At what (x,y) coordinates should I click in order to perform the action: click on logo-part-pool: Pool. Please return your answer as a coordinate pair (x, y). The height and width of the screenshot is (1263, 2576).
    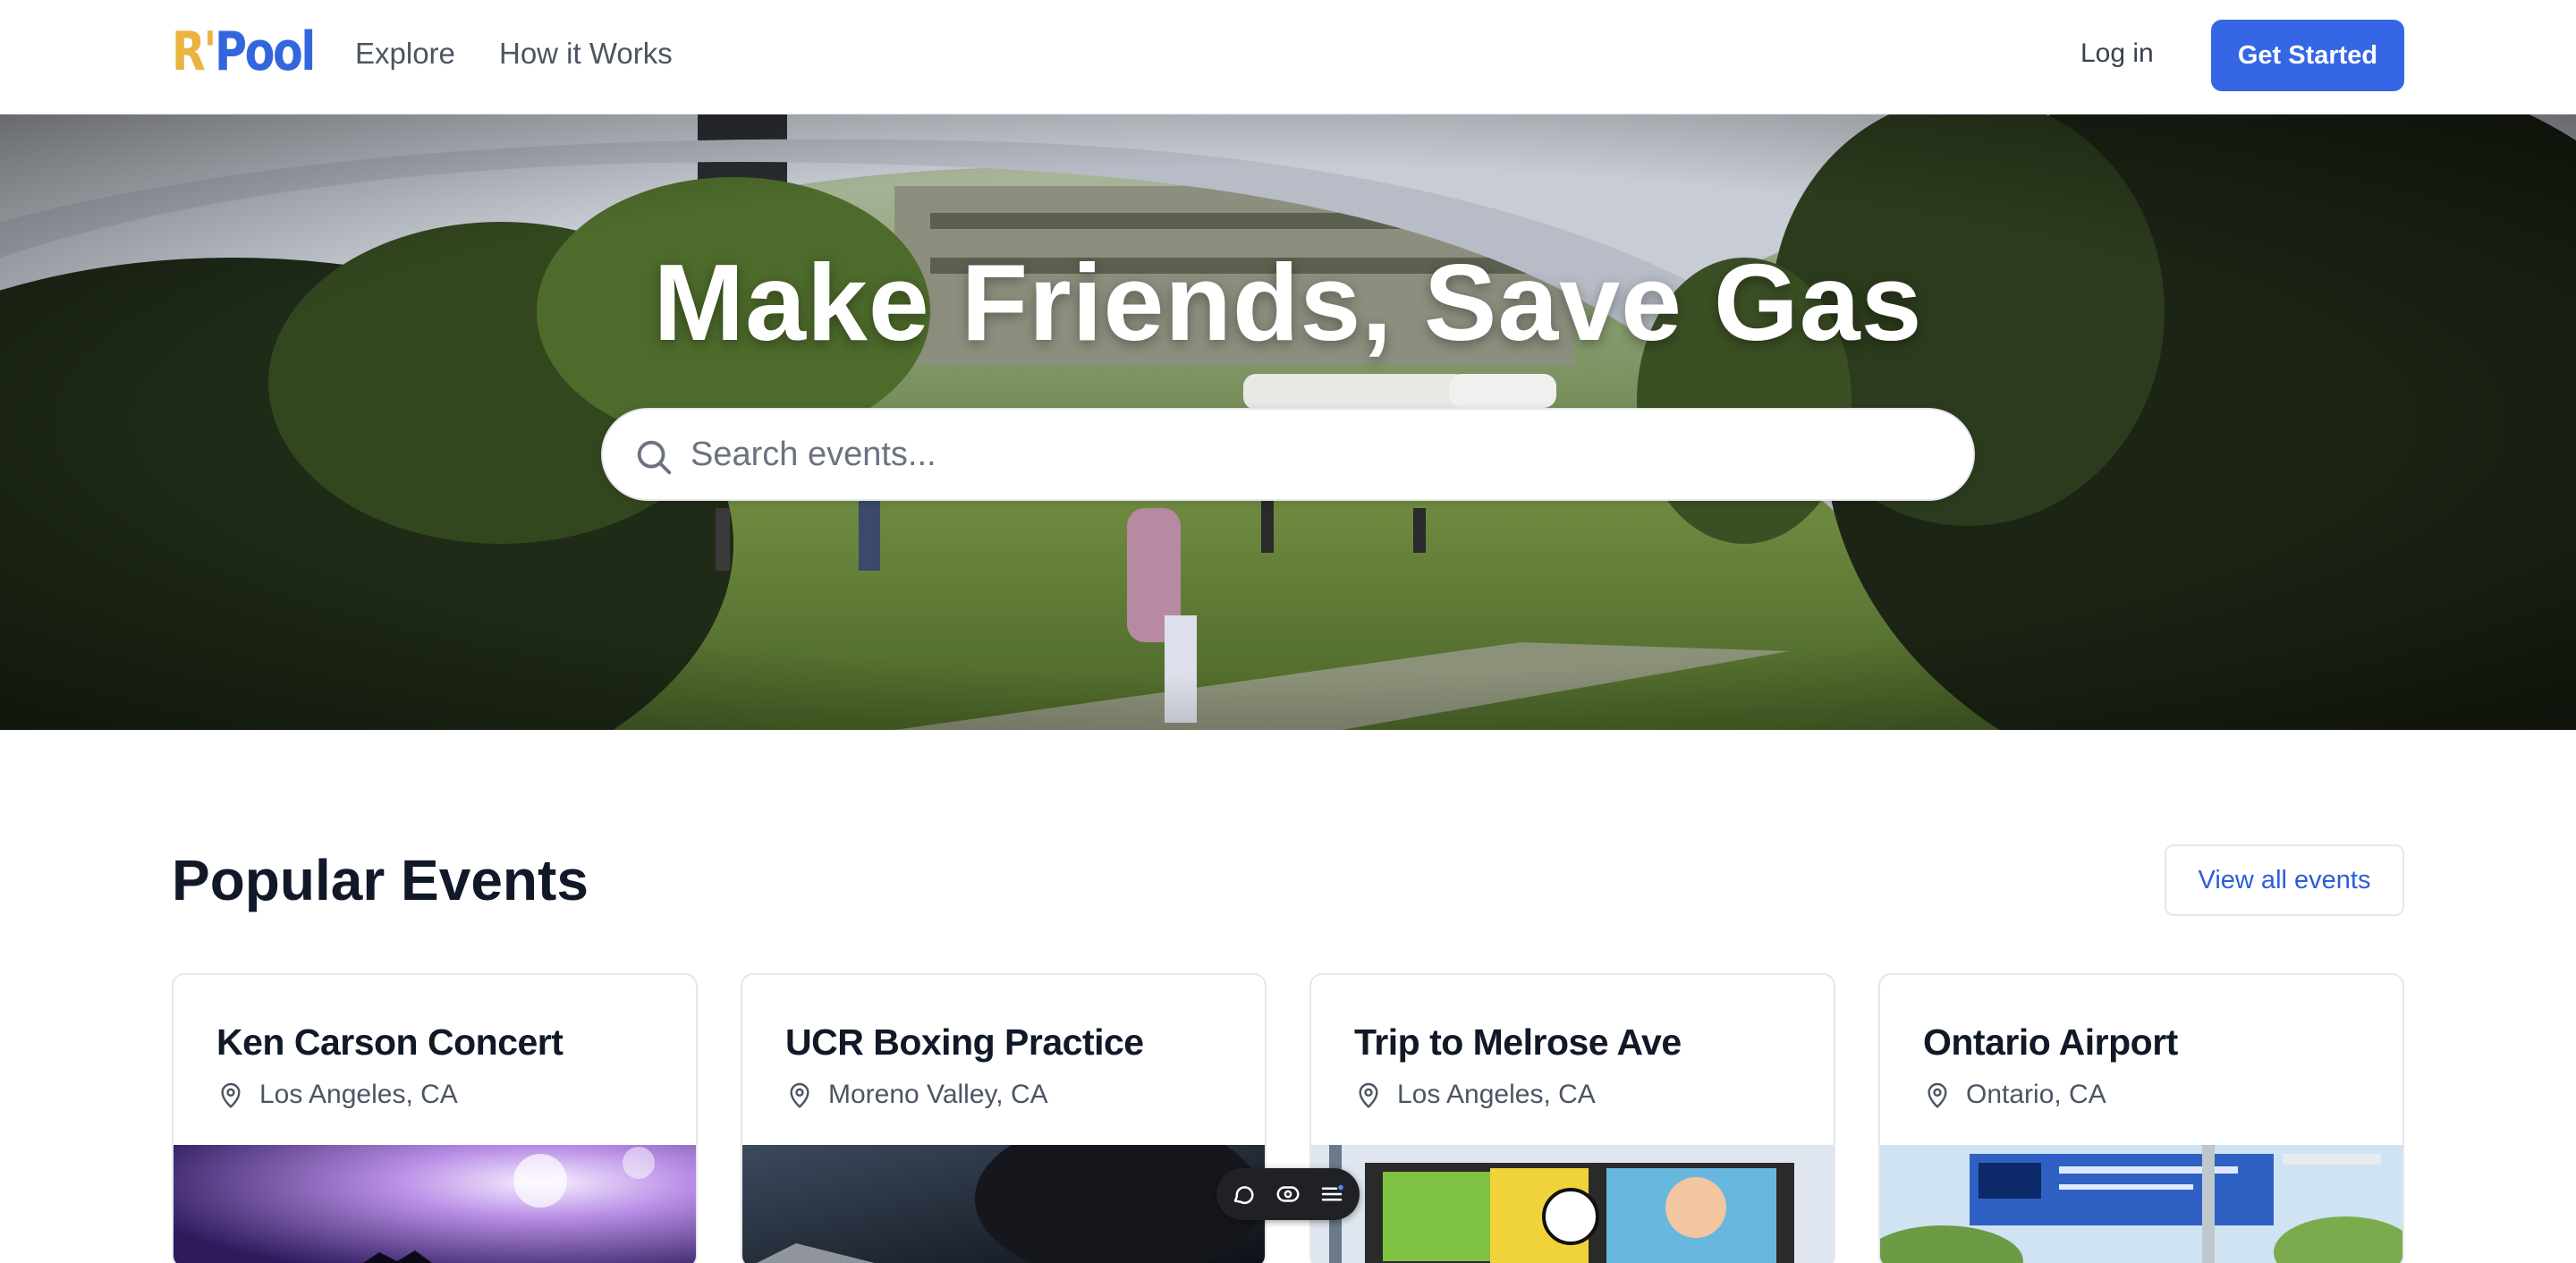
    Looking at the image, I should click on (265, 52).